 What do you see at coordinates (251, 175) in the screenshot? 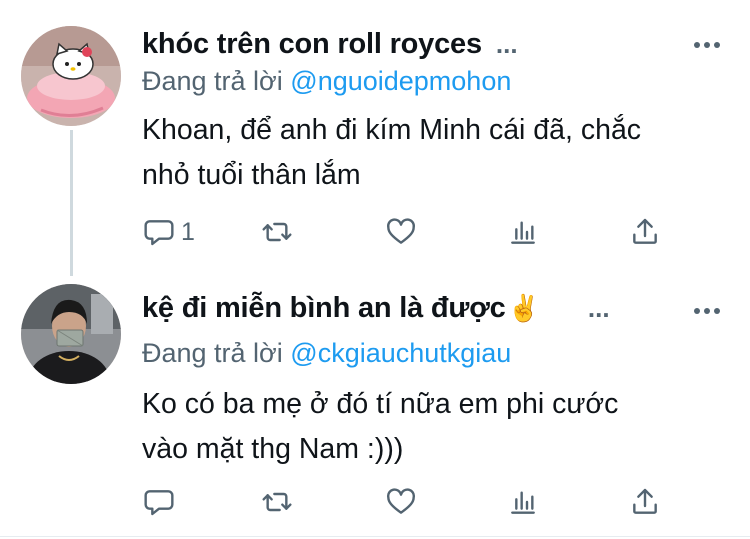
I see `tweet-text-line: nhỏ tuổi thân lắm` at bounding box center [251, 175].